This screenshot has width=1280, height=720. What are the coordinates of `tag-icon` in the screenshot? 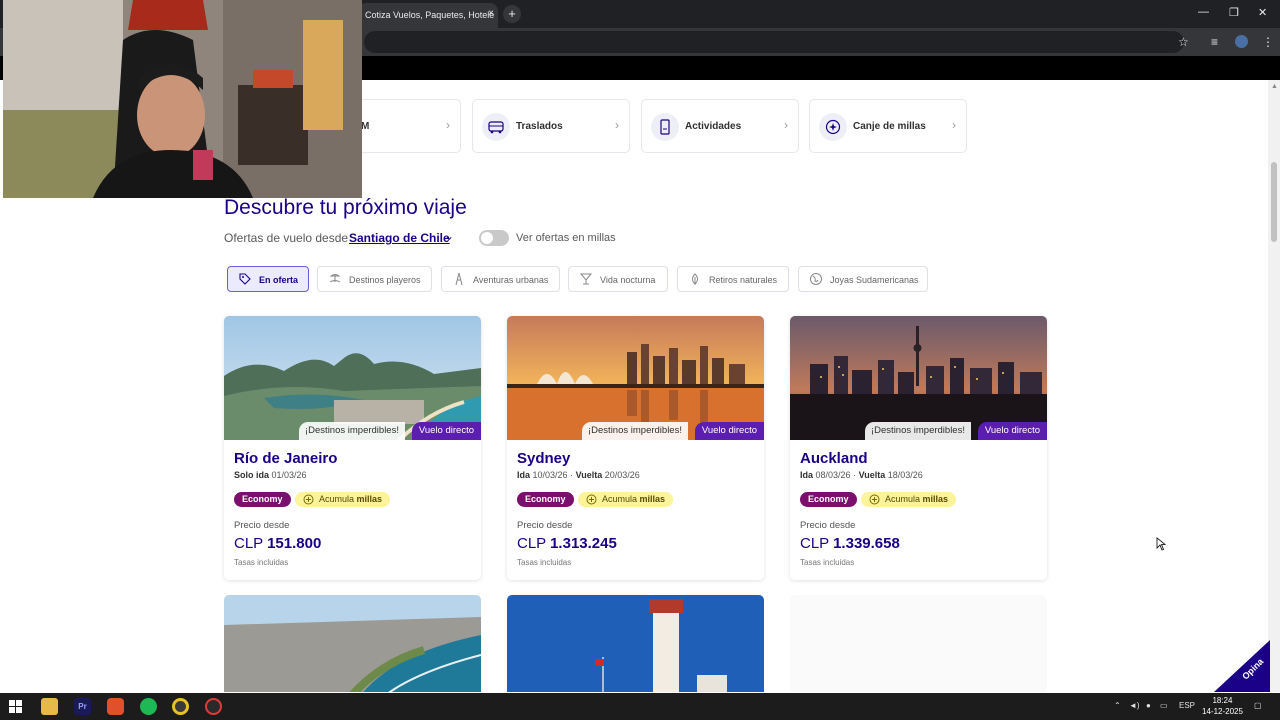 It's located at (245, 280).